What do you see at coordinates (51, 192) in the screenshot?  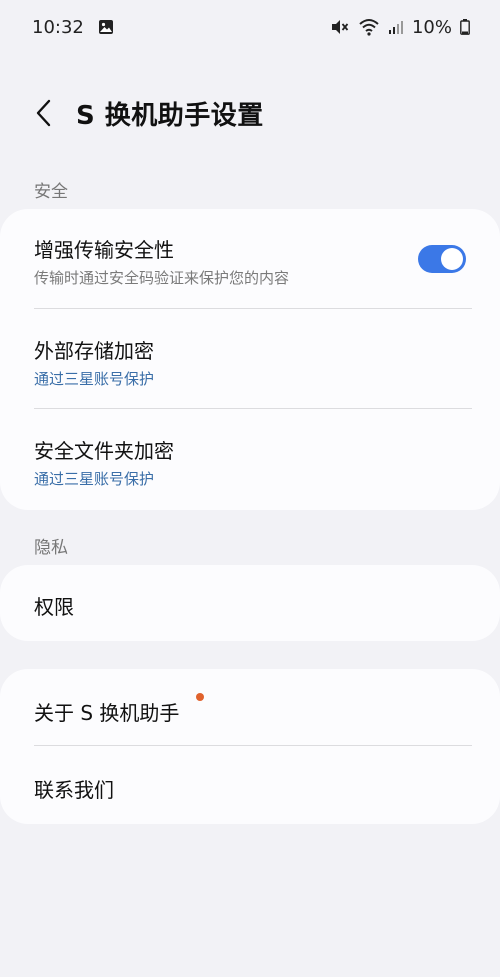 I see `section-title-security: 安全` at bounding box center [51, 192].